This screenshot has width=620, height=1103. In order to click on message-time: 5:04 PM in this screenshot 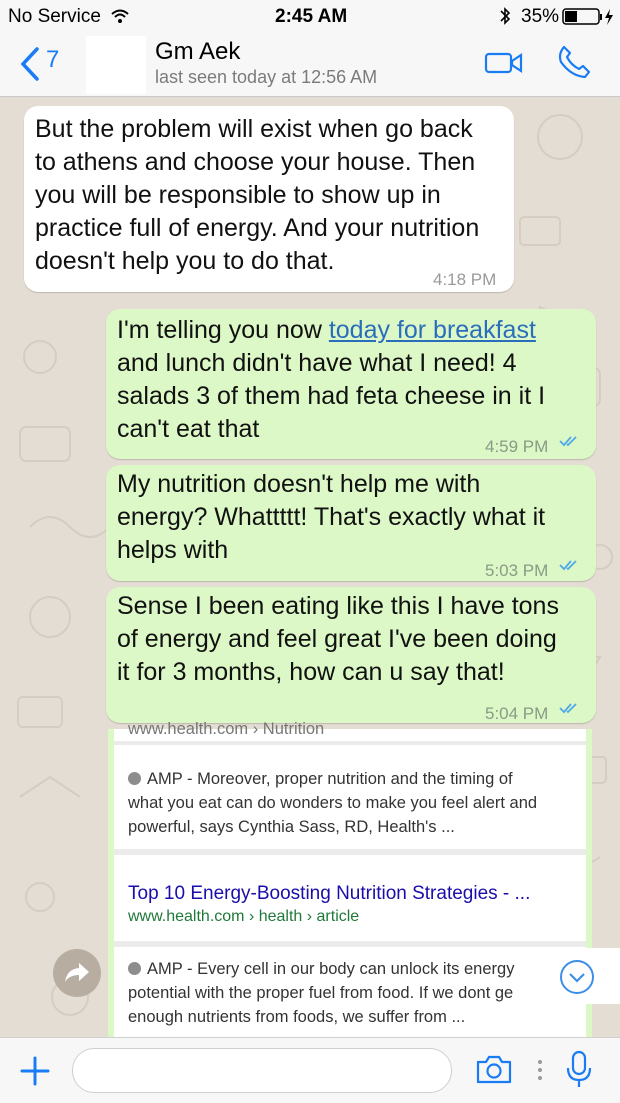, I will do `click(517, 713)`.